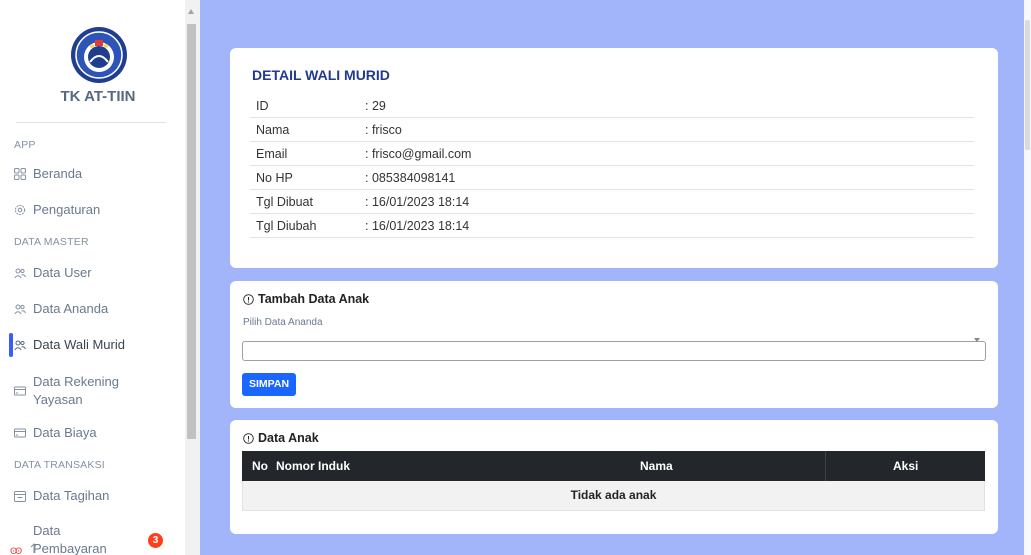  Describe the element at coordinates (71, 308) in the screenshot. I see `sidebar-item-label: Data Ananda` at that location.